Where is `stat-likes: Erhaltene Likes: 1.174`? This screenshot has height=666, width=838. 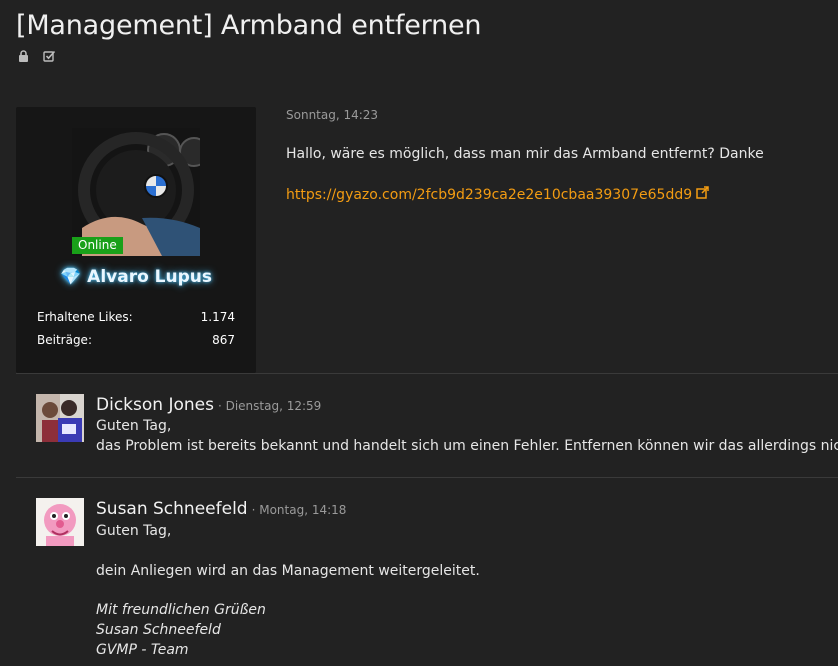
stat-likes: Erhaltene Likes: 1.174 is located at coordinates (136, 317).